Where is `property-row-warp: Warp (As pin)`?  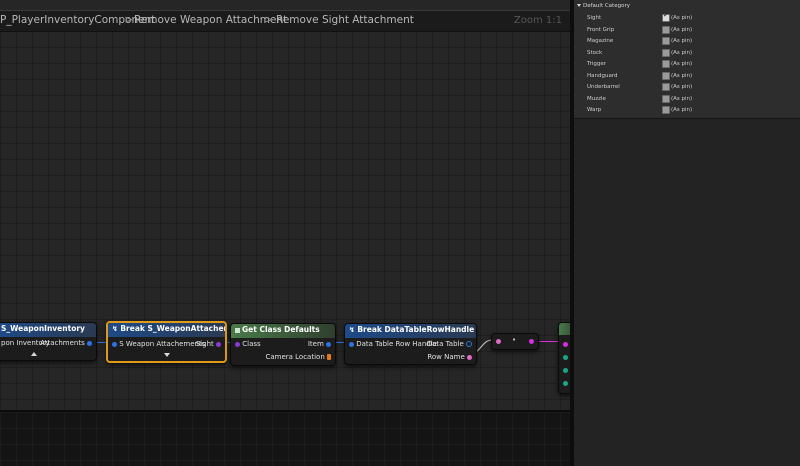 property-row-warp: Warp (As pin) is located at coordinates (687, 110).